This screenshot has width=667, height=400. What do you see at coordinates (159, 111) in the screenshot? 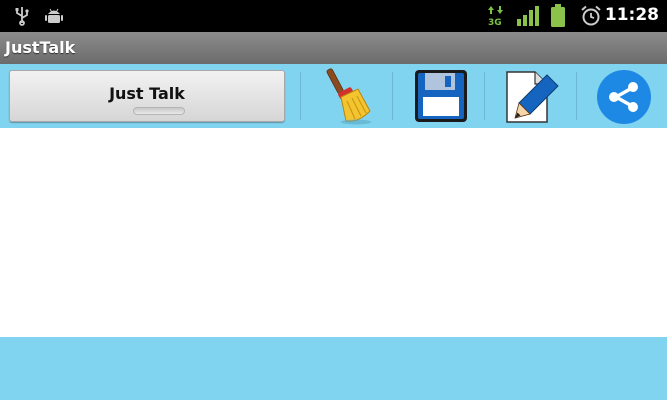
I see `toggle-indicator` at bounding box center [159, 111].